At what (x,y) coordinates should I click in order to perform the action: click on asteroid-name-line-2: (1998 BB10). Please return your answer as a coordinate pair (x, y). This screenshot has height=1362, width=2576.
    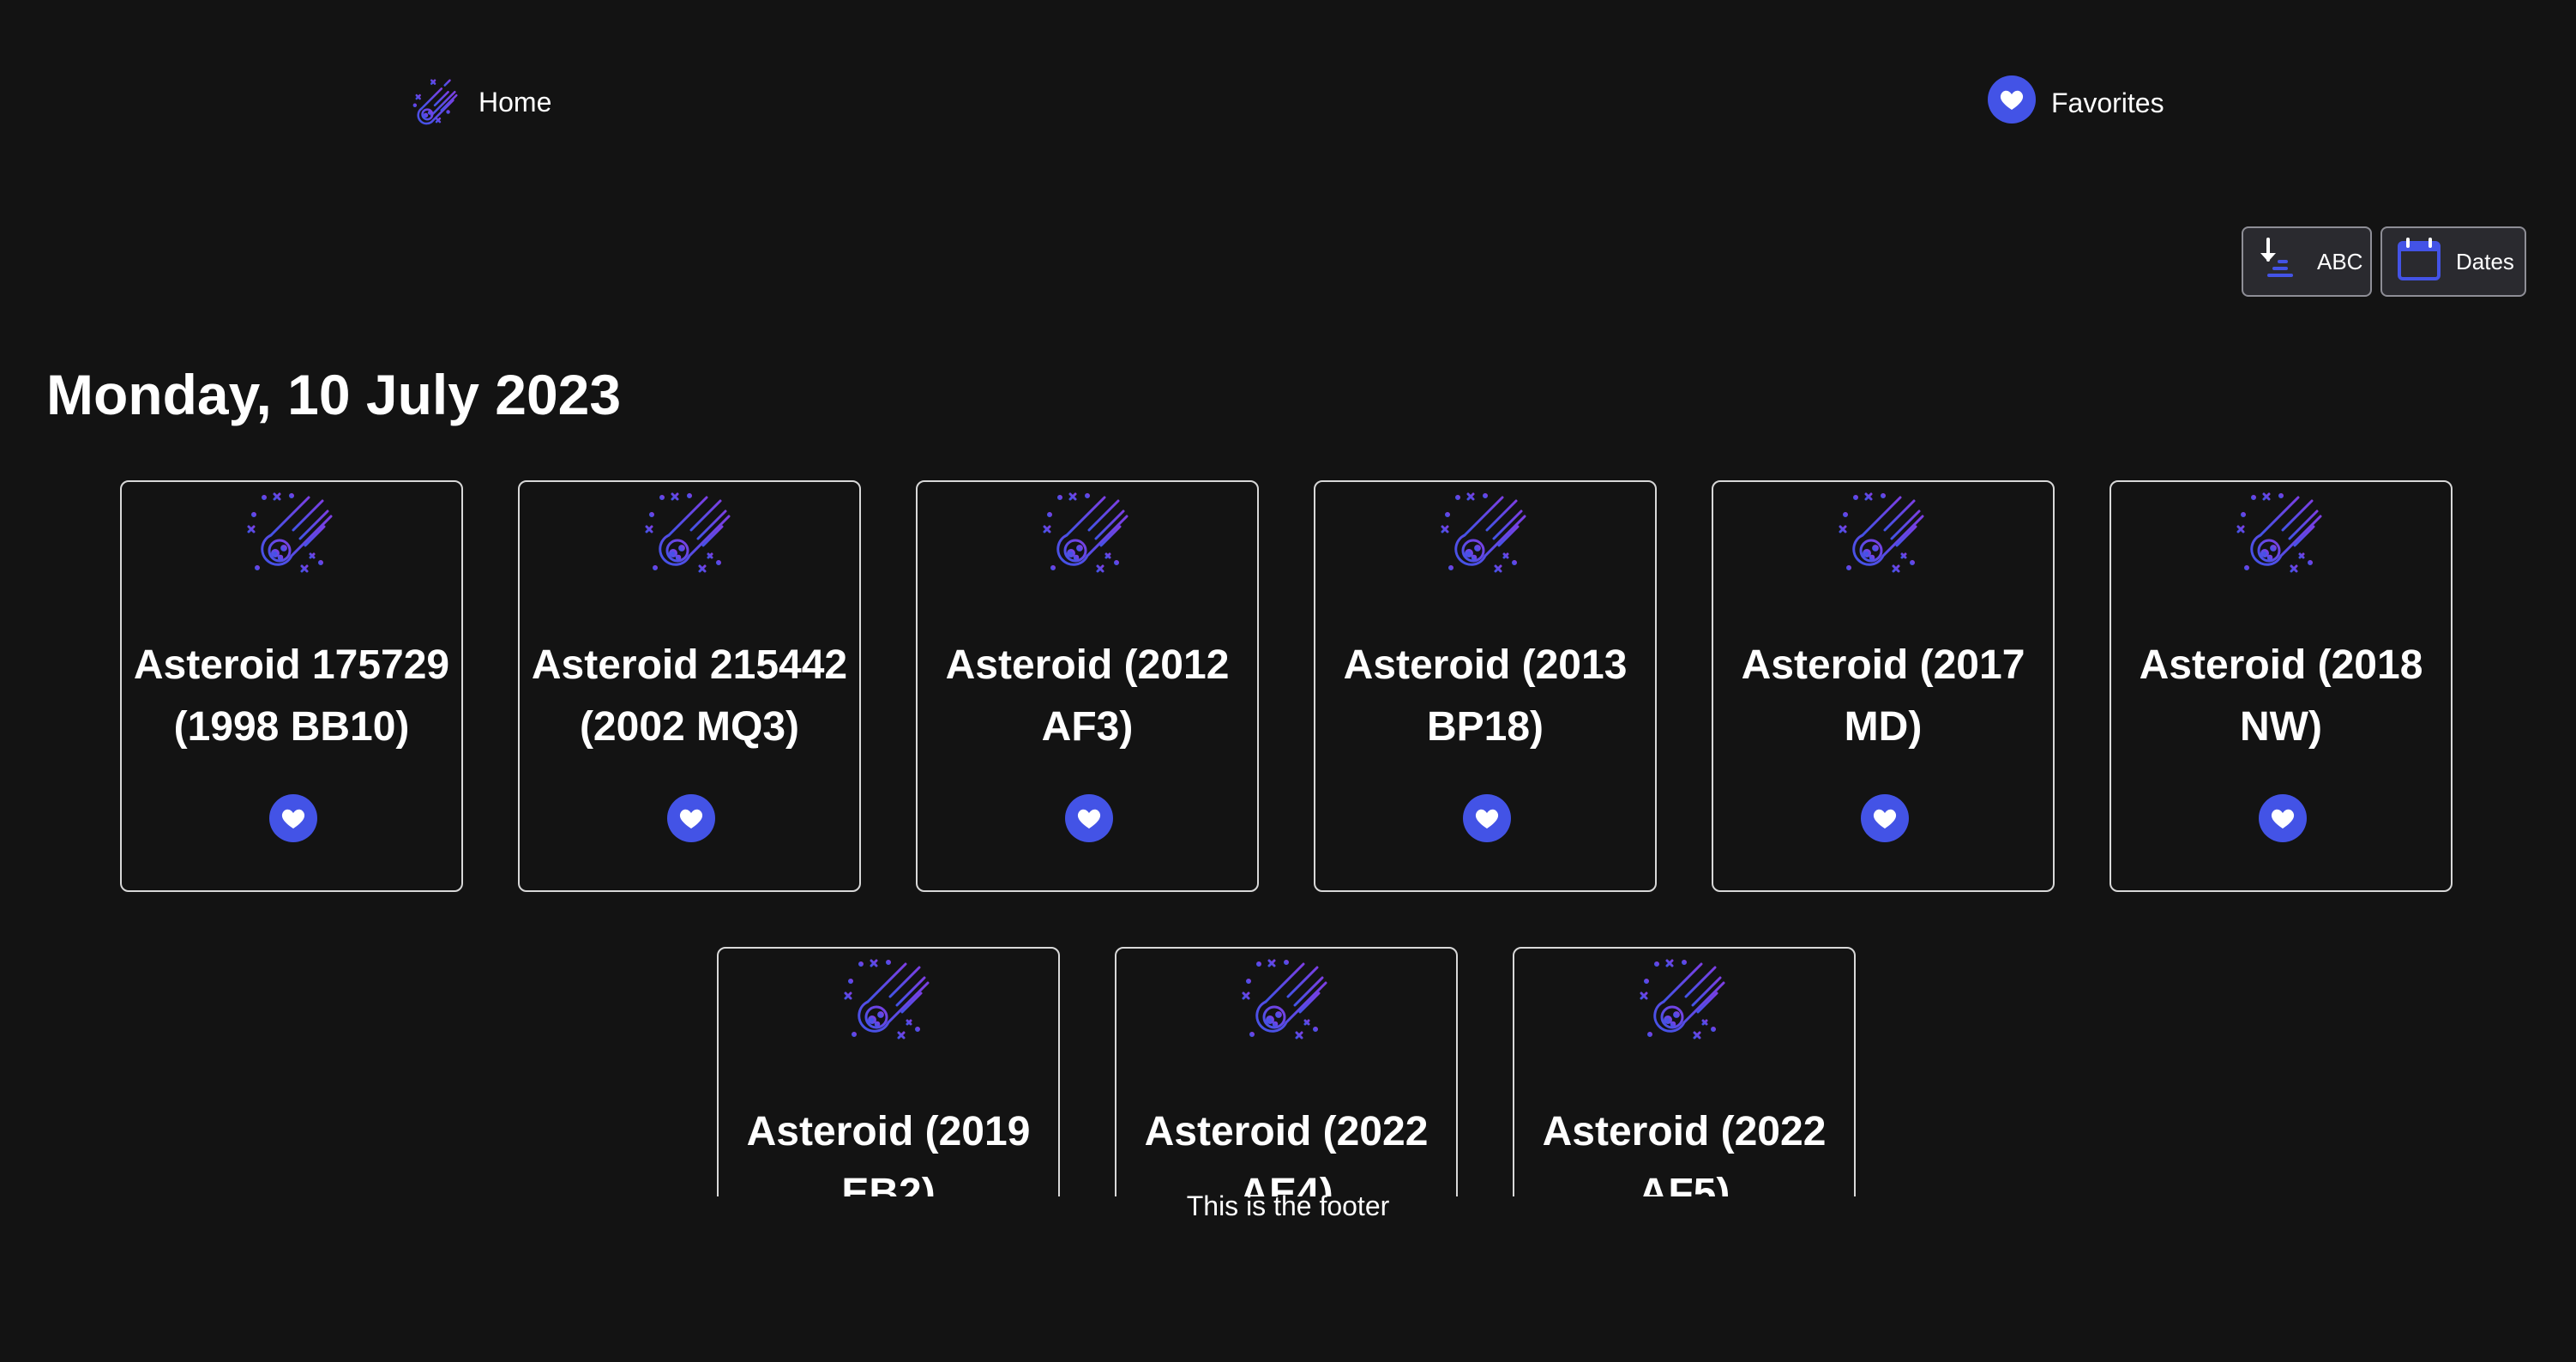
    Looking at the image, I should click on (291, 727).